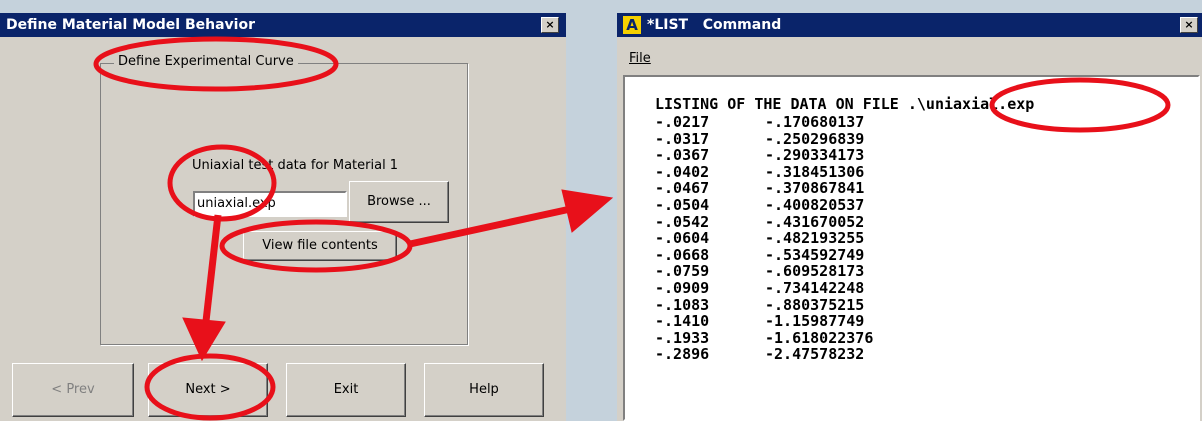 The width and height of the screenshot is (1202, 421). What do you see at coordinates (130, 25) in the screenshot?
I see `dialog-title: Define Material Model Behavior` at bounding box center [130, 25].